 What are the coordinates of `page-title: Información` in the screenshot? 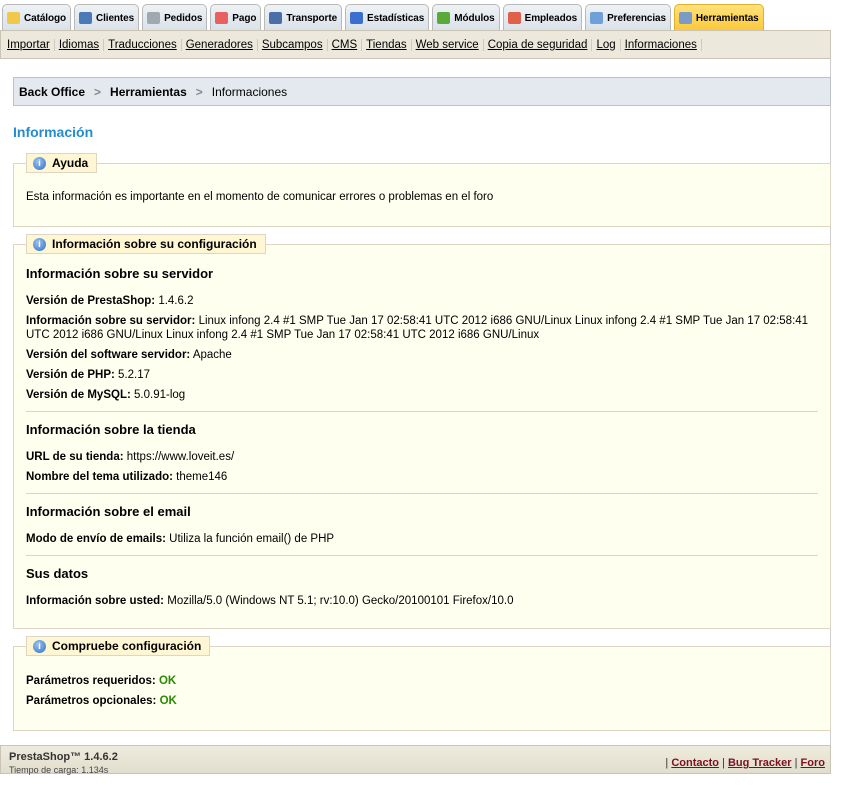 It's located at (53, 132).